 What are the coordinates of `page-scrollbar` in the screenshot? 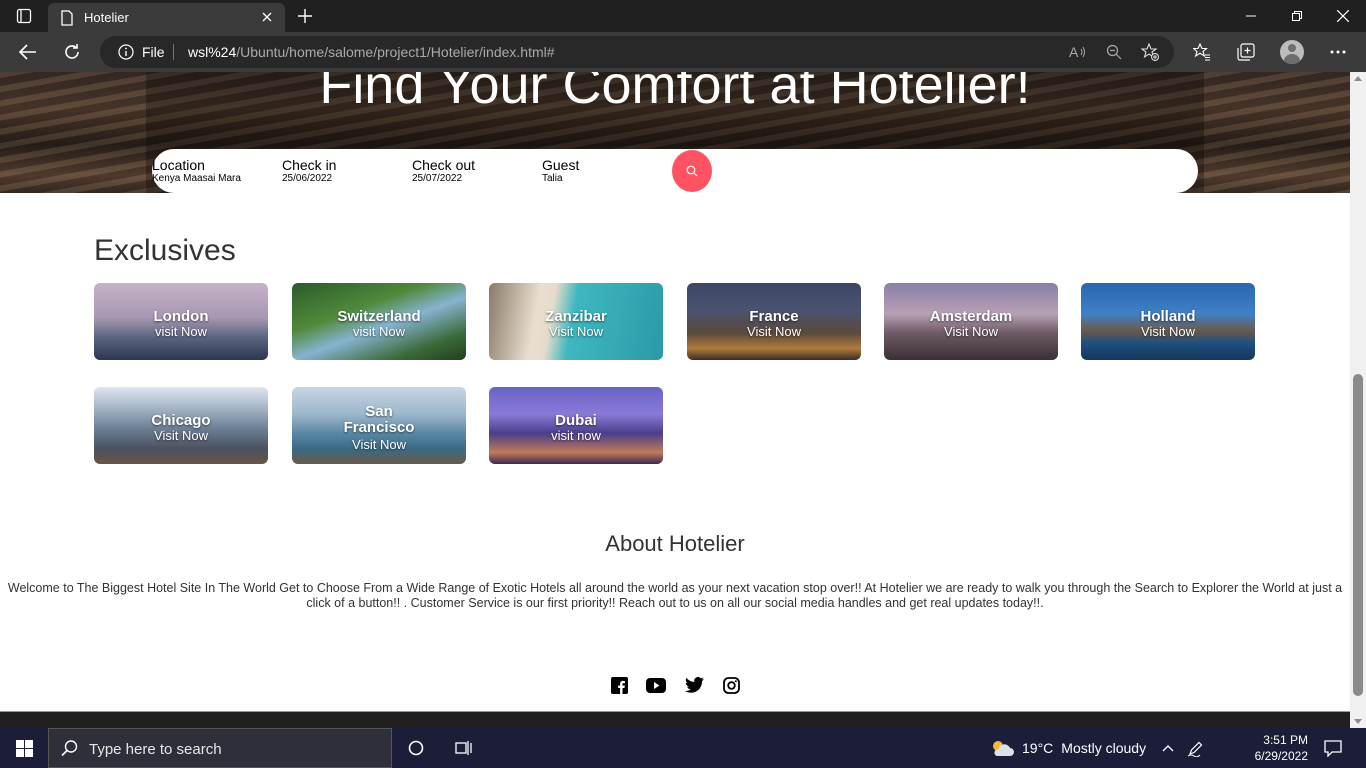 It's located at (1358, 400).